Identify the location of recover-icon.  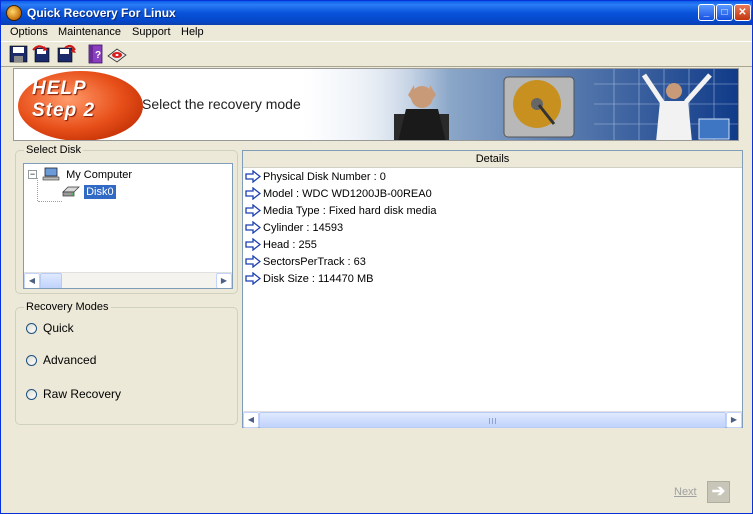
(42, 54).